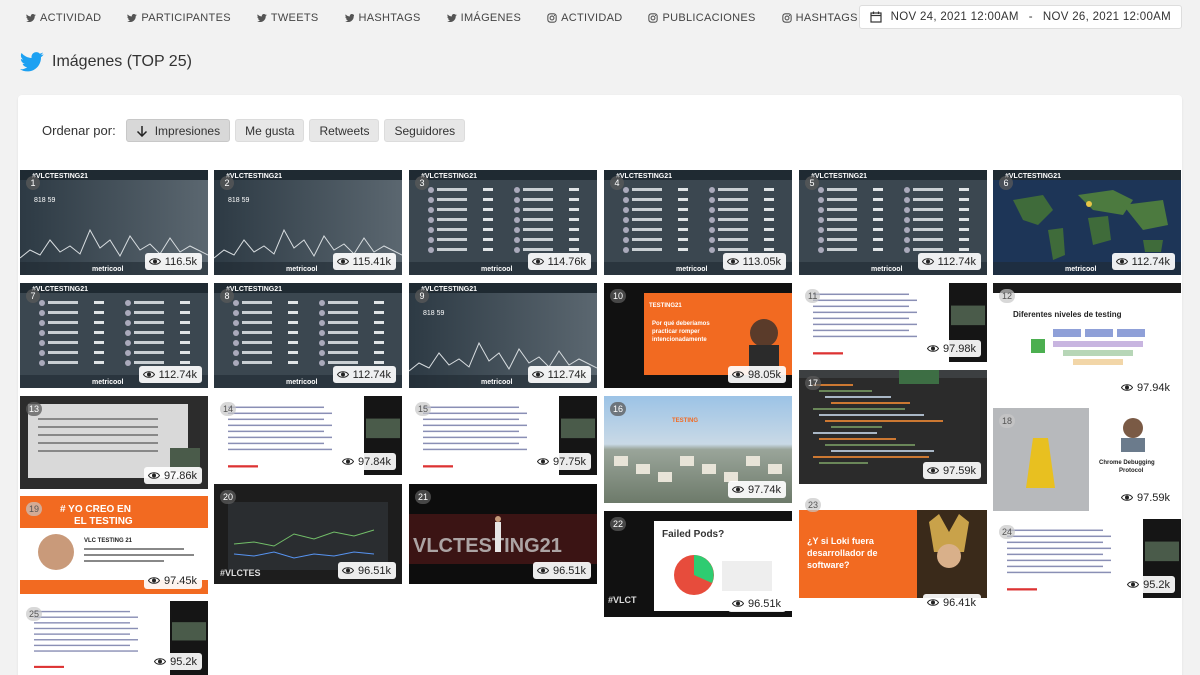  I want to click on image-tile: TESTING 16 97.74k, so click(698, 449).